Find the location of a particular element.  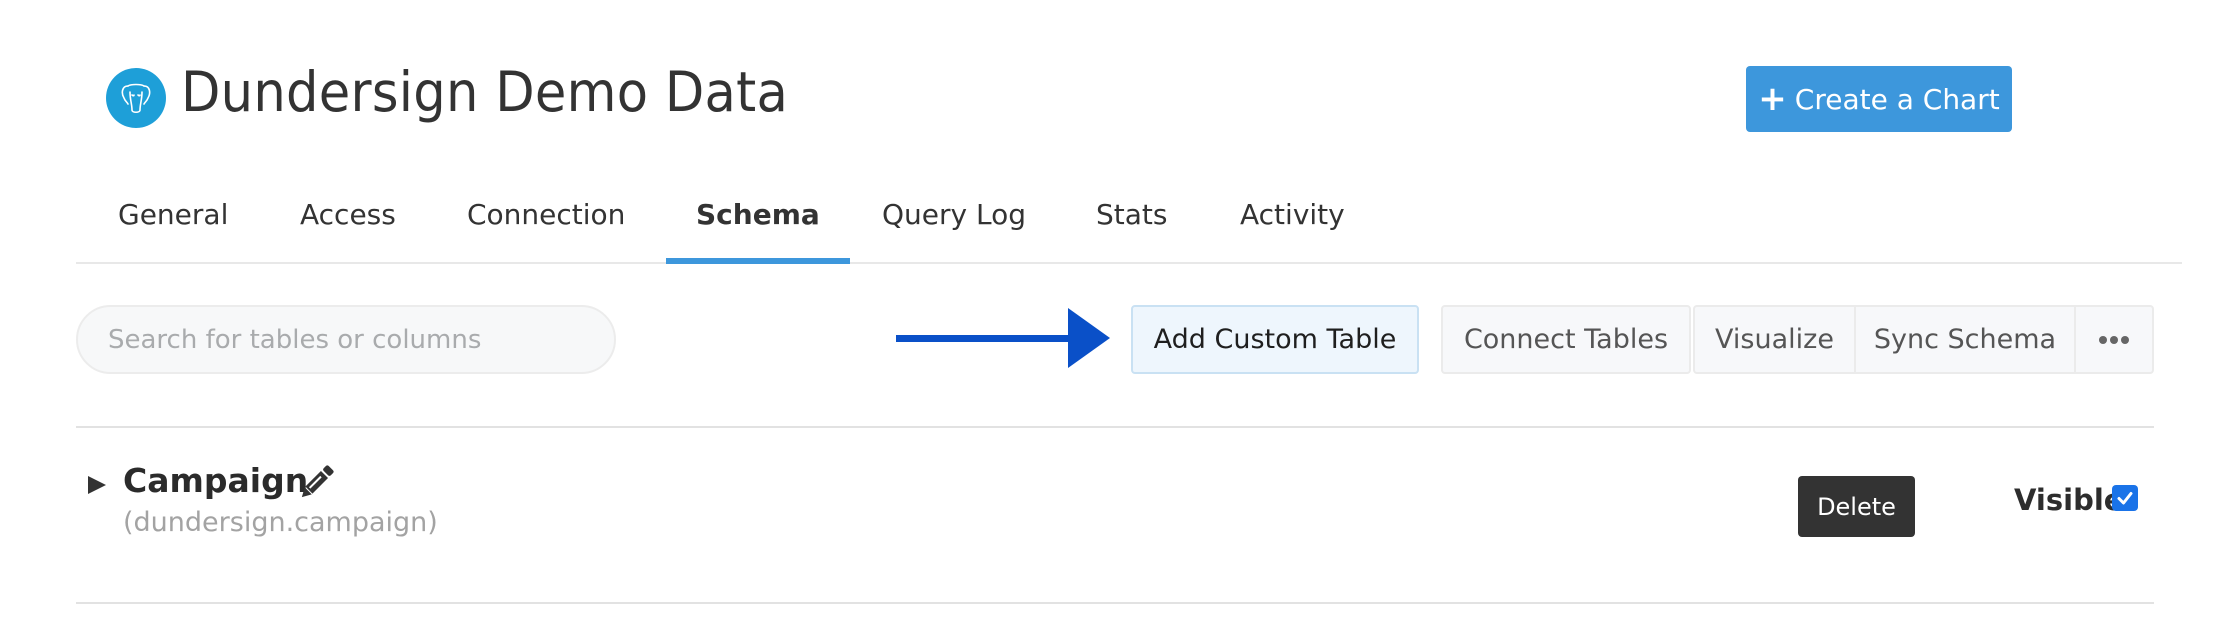

tab-stats: Stats is located at coordinates (1131, 224).